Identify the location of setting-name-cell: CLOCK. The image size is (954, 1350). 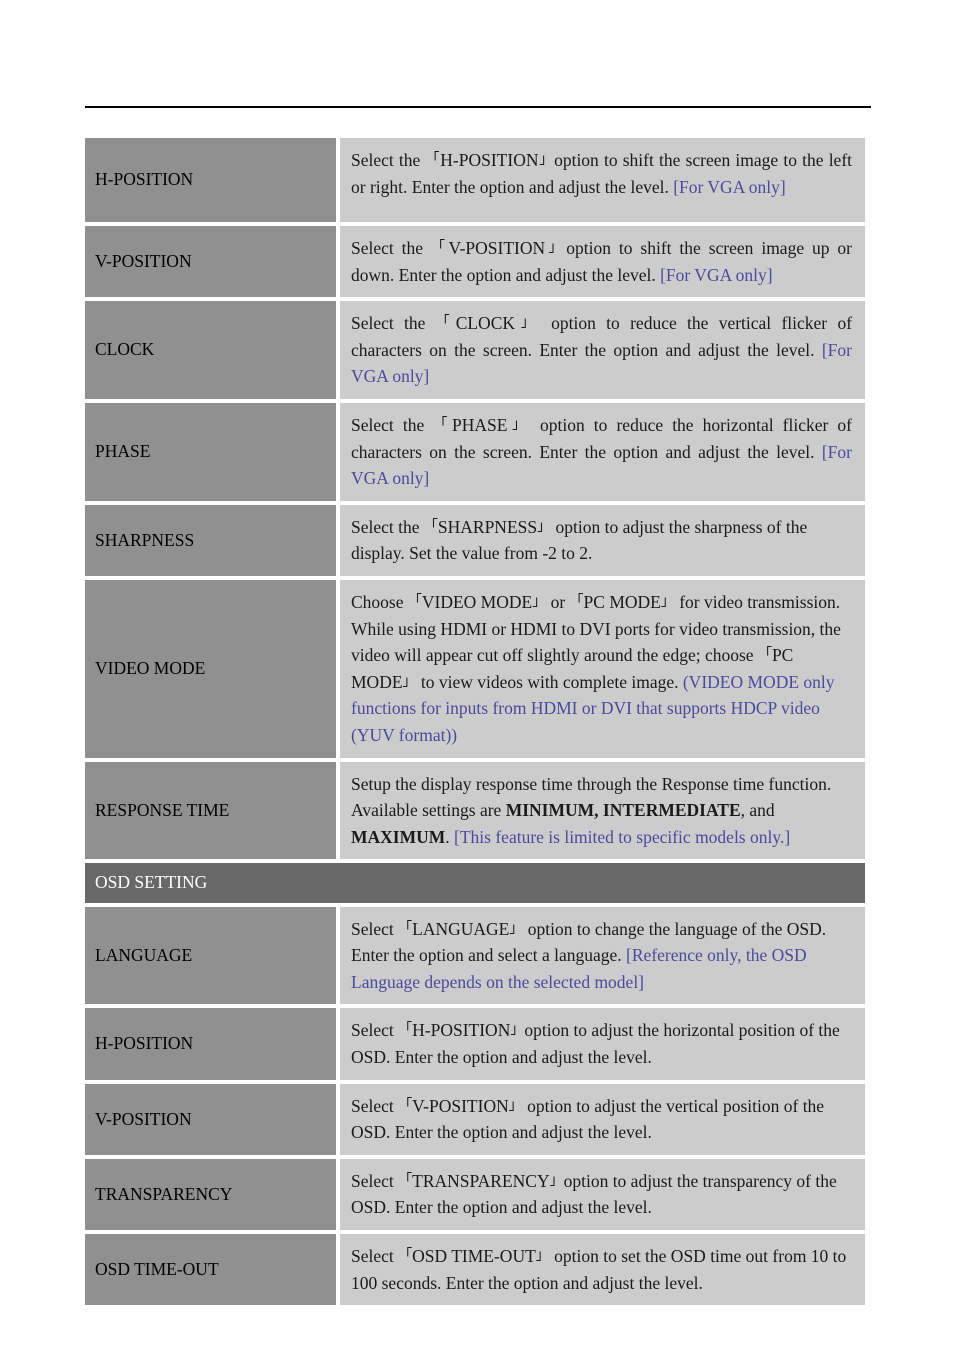
(210, 350).